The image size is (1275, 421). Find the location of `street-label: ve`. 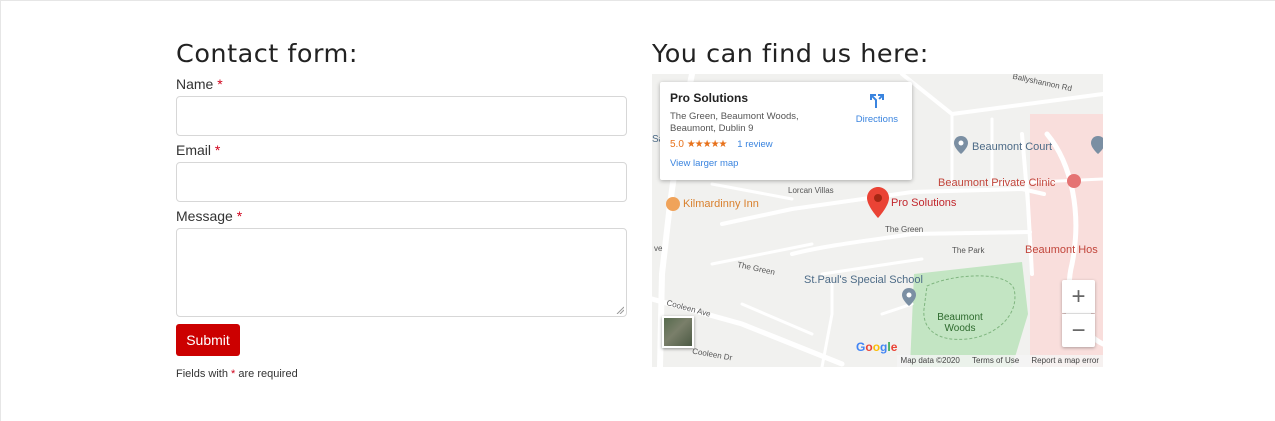

street-label: ve is located at coordinates (658, 248).